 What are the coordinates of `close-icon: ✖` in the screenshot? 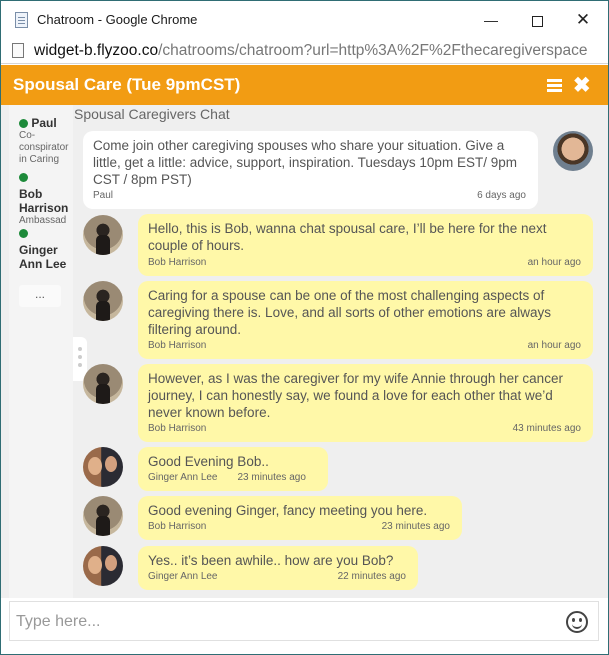 It's located at (582, 85).